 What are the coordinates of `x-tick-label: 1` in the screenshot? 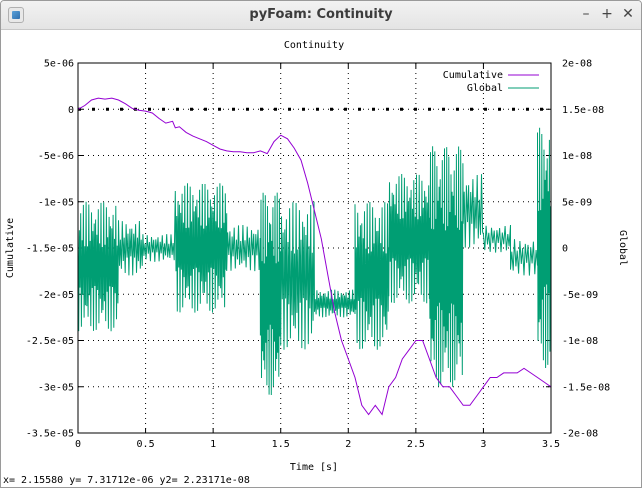 It's located at (213, 444).